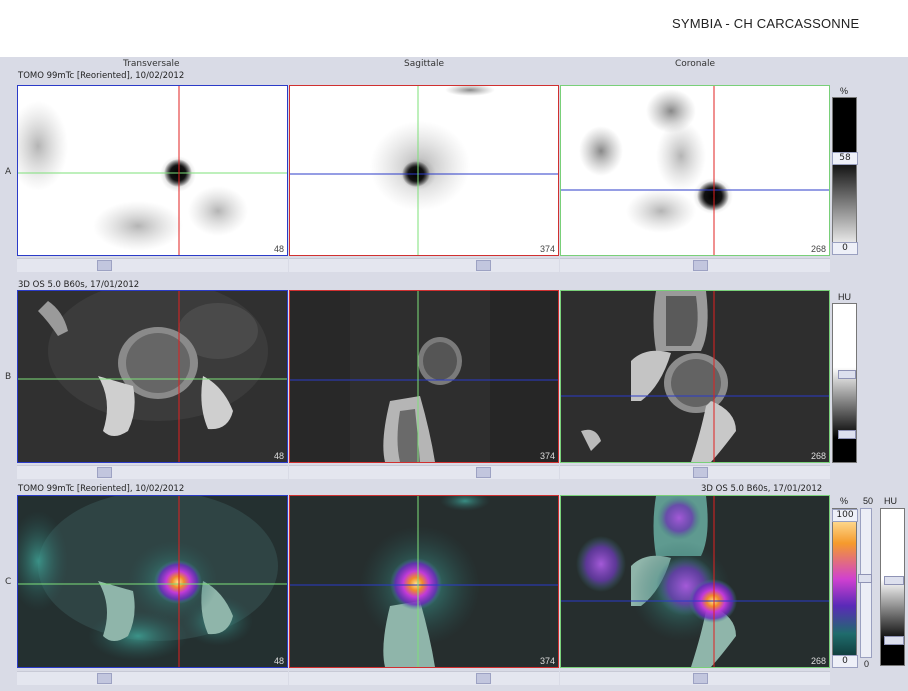  Describe the element at coordinates (762, 489) in the screenshot. I see `series-label-row-c-right: 3D OS 5.0 B60s, 17/01/2012` at that location.